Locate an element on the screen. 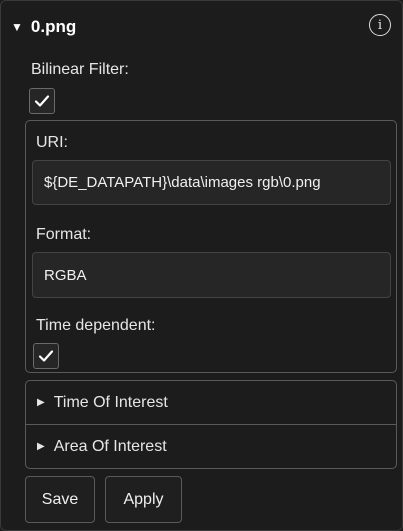  panel-header: ▼ 0.png is located at coordinates (43, 27).